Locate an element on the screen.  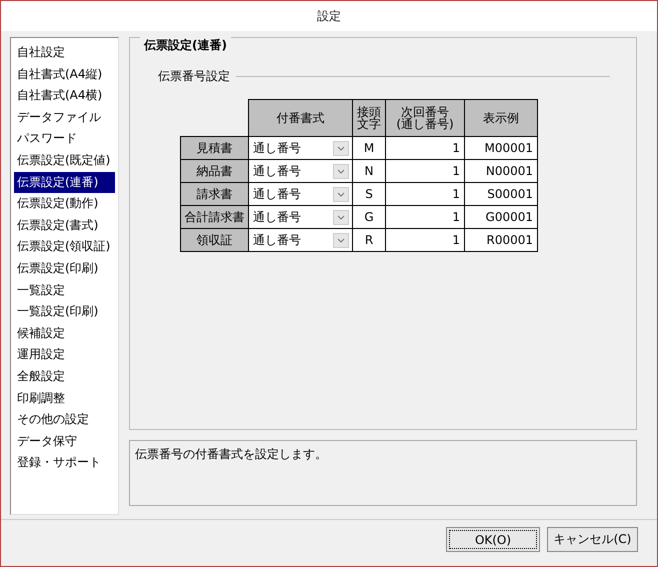
sidebar-item: 一覧設定 is located at coordinates (64, 291).